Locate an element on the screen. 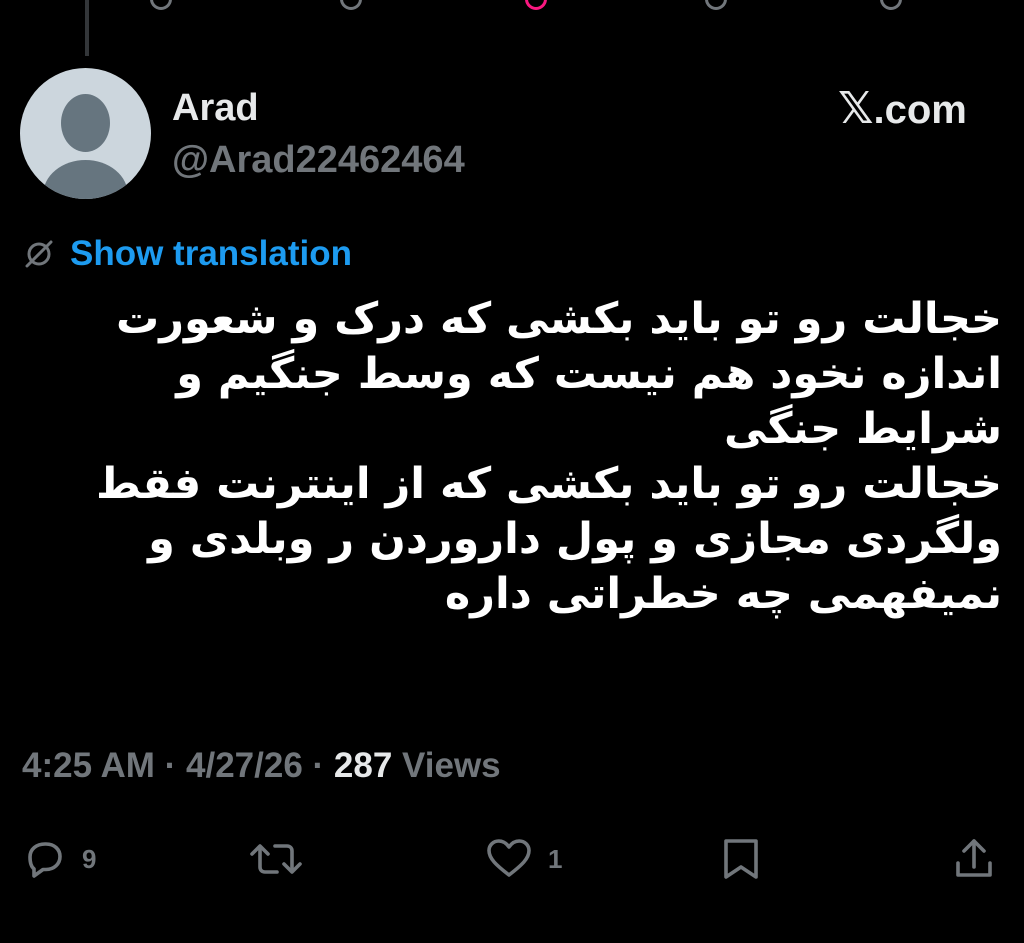 Image resolution: width=1024 pixels, height=943 pixels. tweet-text-line: ولگردی مجازی و پول داروردن ر وبلدی و is located at coordinates (575, 539).